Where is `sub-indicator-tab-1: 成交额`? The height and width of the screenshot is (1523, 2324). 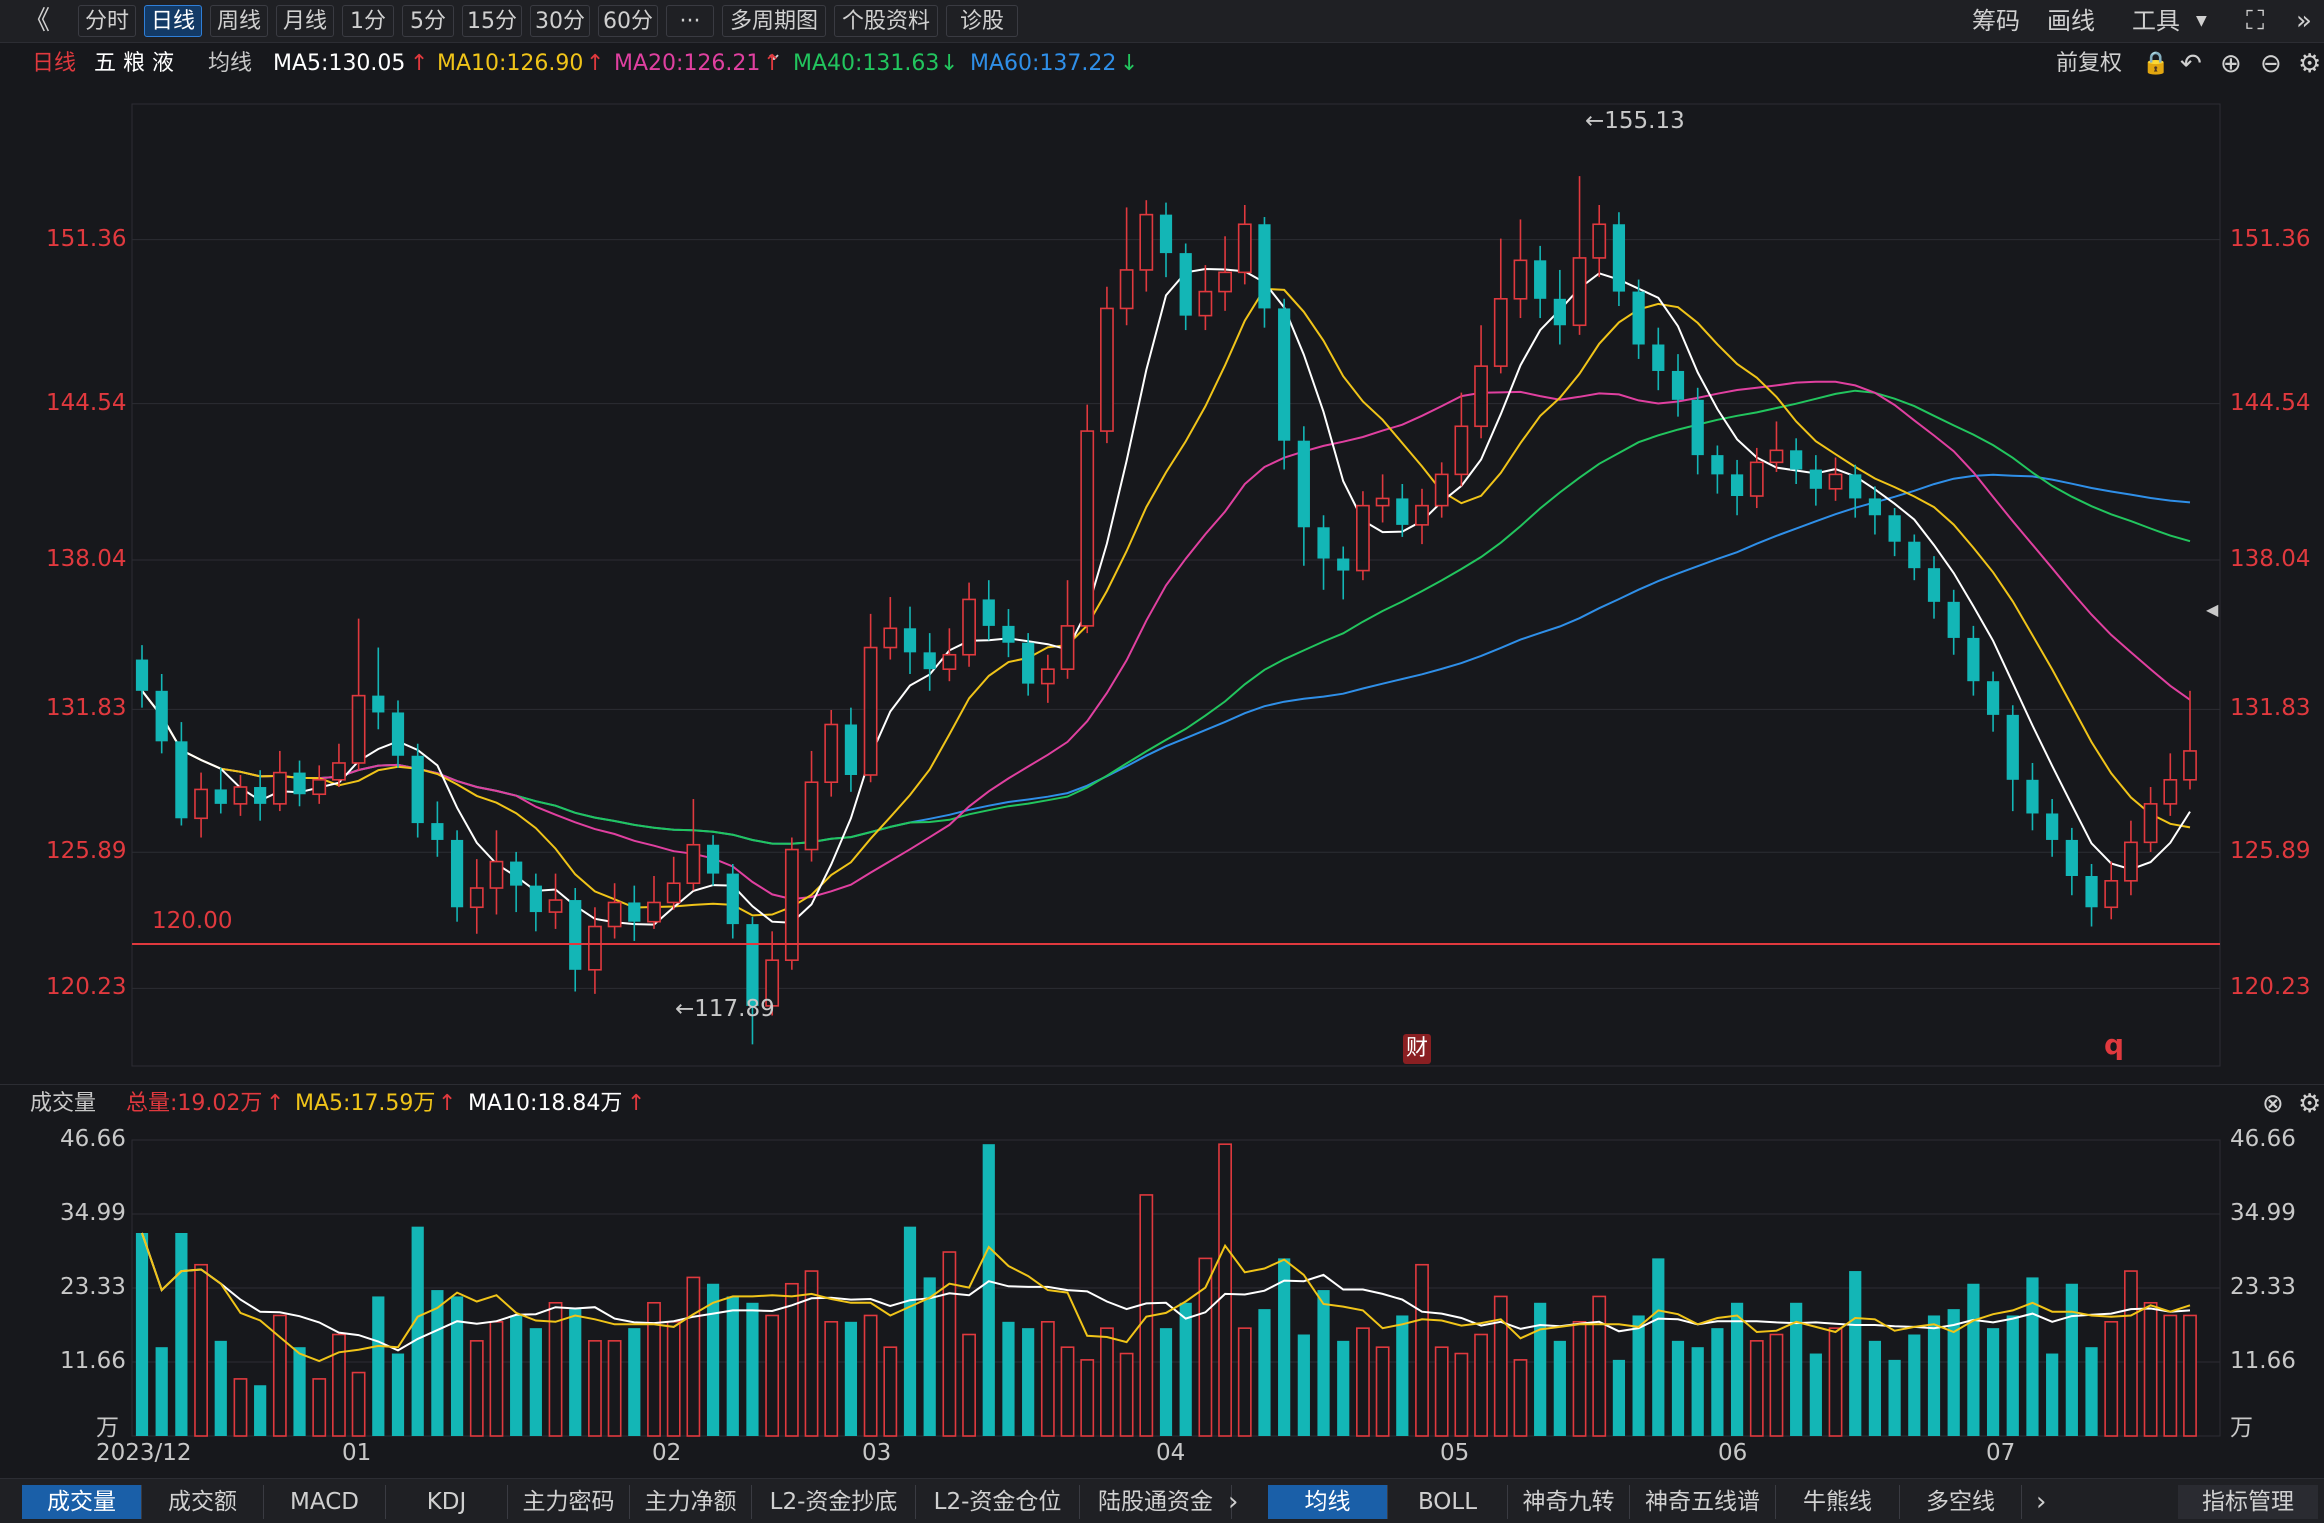 sub-indicator-tab-1: 成交额 is located at coordinates (203, 1502).